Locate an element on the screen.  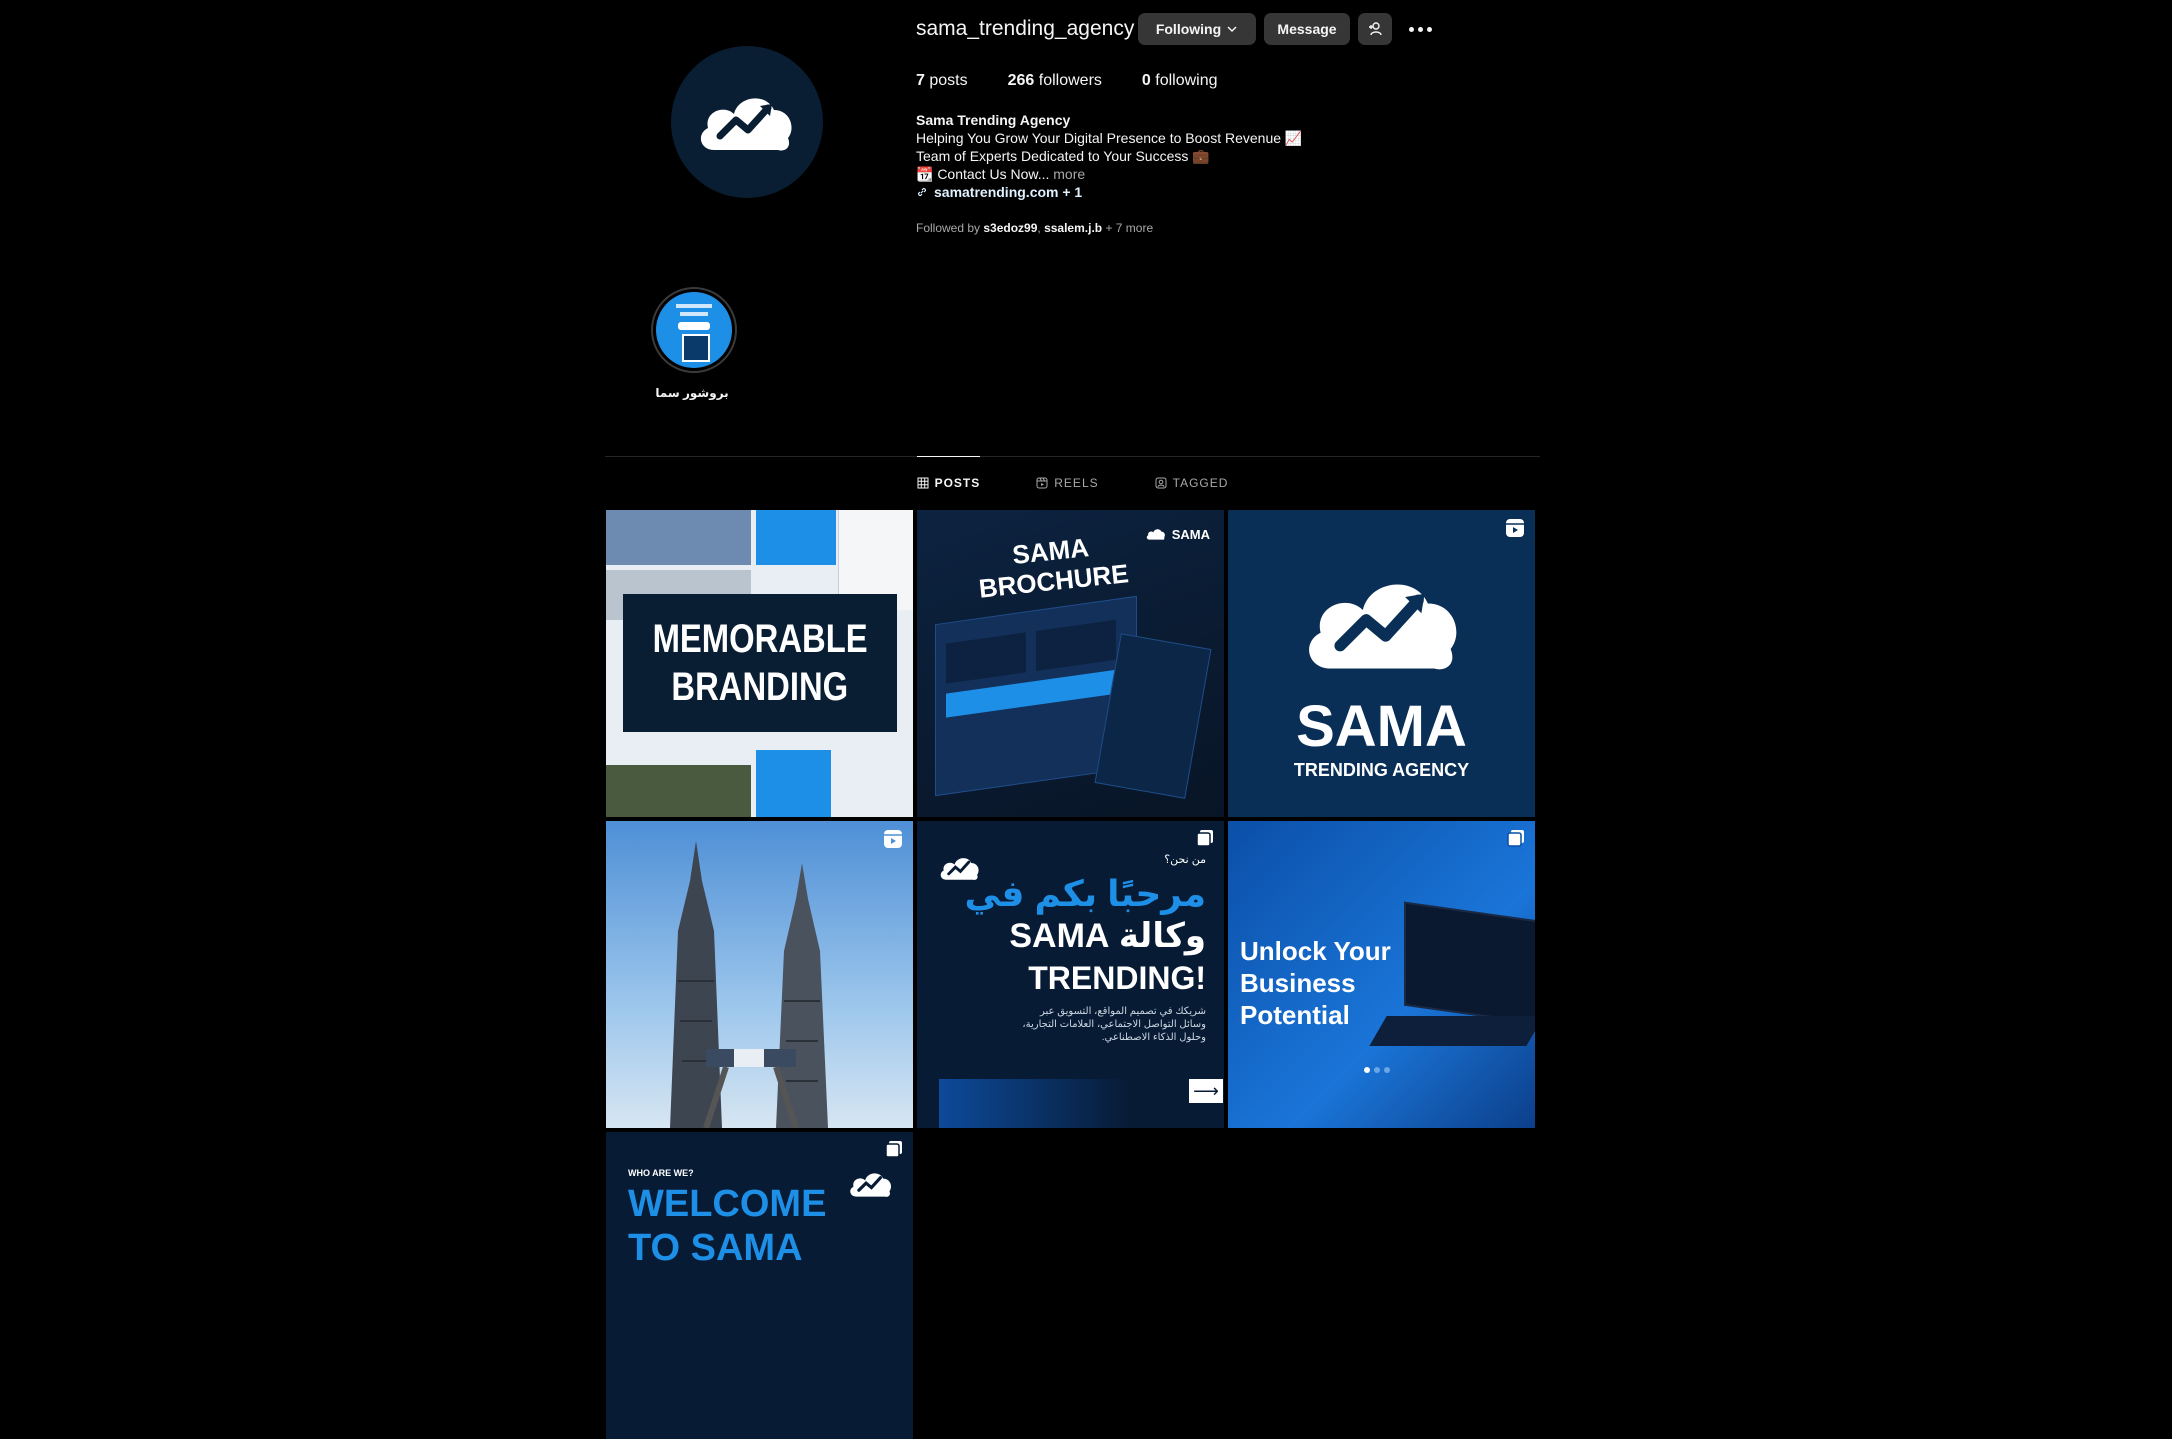
profile-tabs: POSTS REELS TAGGED is located at coordinates (1072, 483).